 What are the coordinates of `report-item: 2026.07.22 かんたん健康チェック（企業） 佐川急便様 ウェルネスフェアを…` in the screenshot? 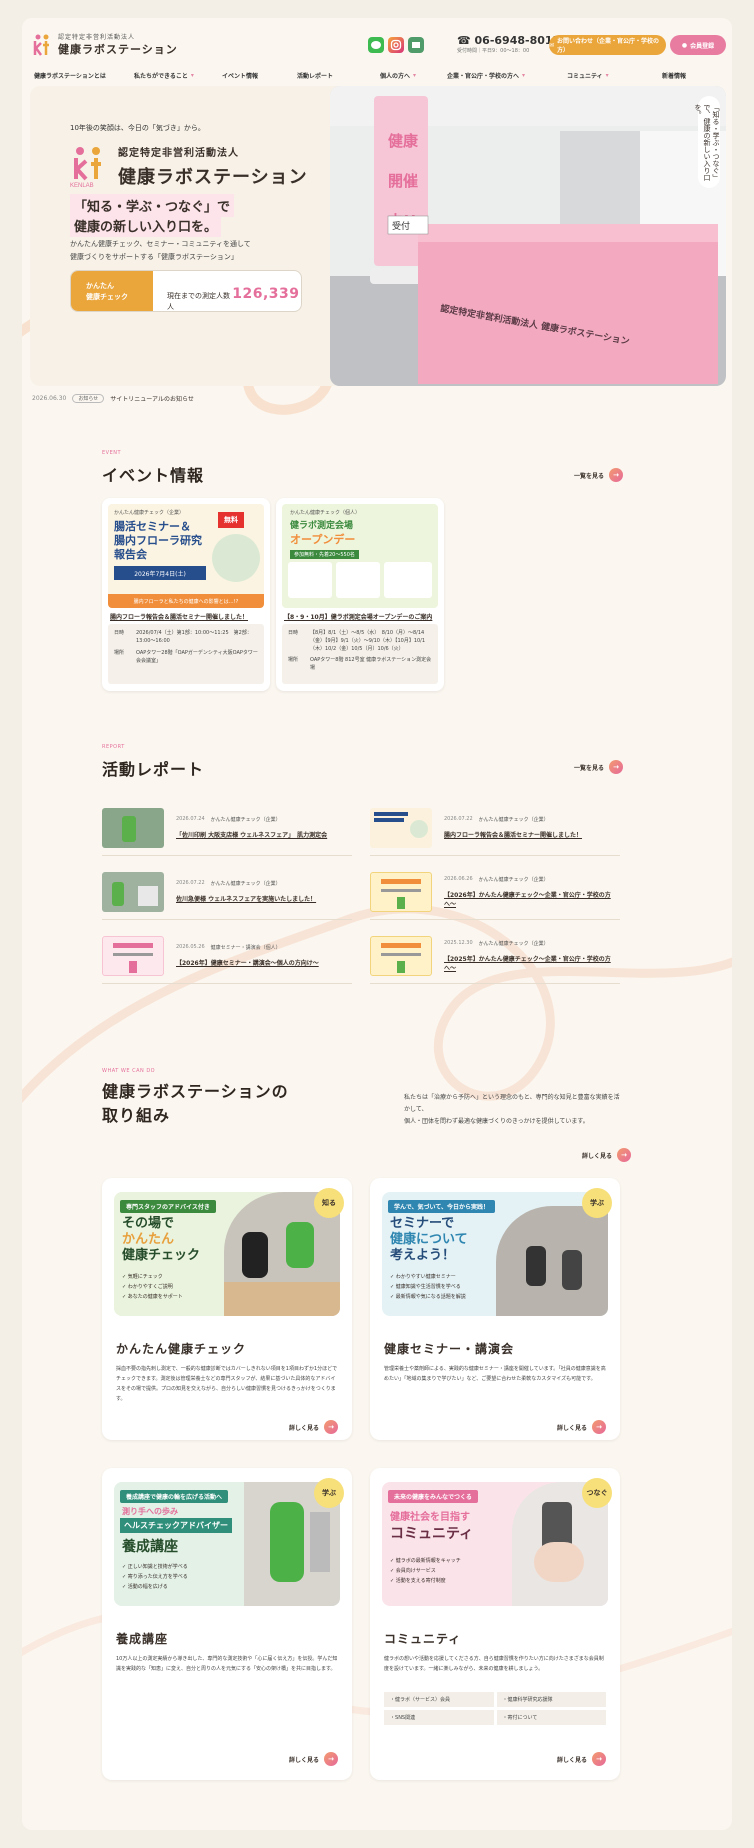 It's located at (227, 892).